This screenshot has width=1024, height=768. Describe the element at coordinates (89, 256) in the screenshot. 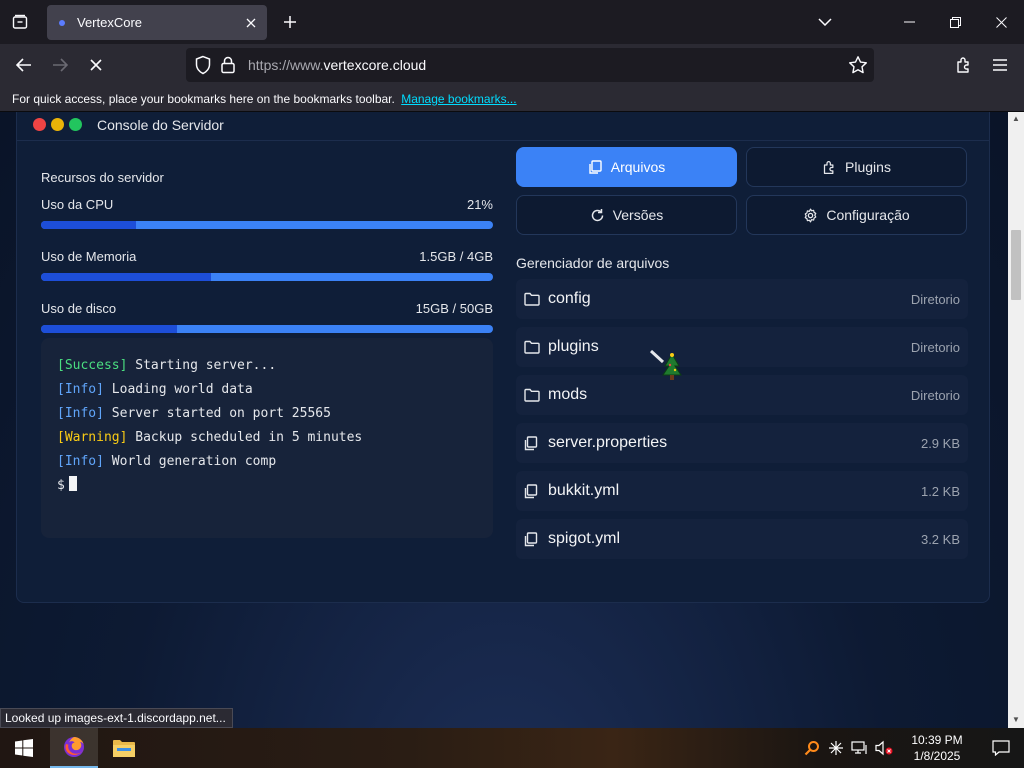

I see `memory-label: Uso de Memoria` at that location.